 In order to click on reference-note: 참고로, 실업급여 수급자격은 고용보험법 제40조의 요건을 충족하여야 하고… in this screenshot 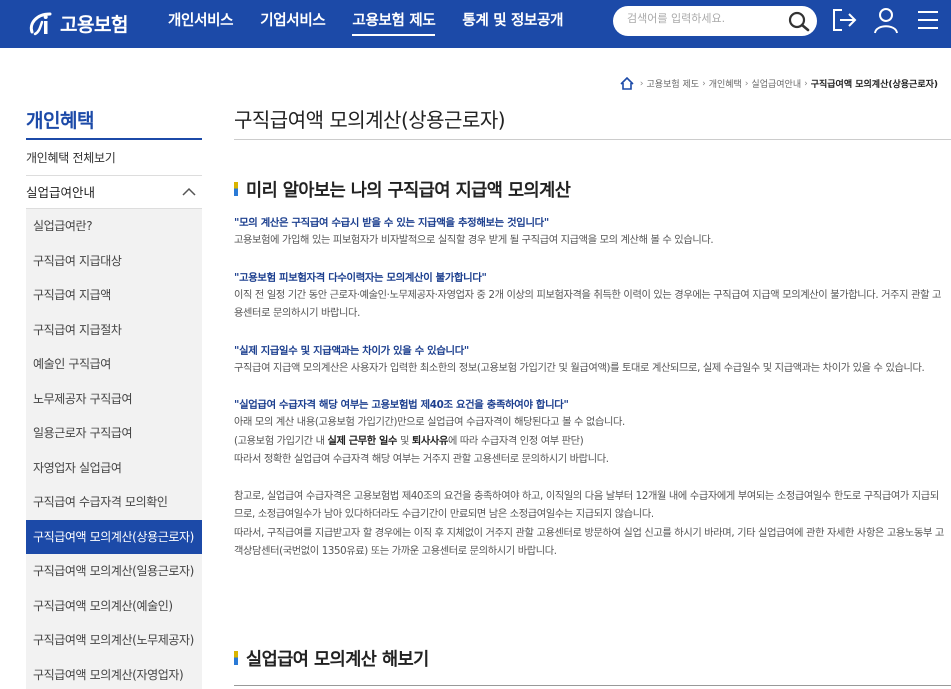, I will do `click(589, 525)`.